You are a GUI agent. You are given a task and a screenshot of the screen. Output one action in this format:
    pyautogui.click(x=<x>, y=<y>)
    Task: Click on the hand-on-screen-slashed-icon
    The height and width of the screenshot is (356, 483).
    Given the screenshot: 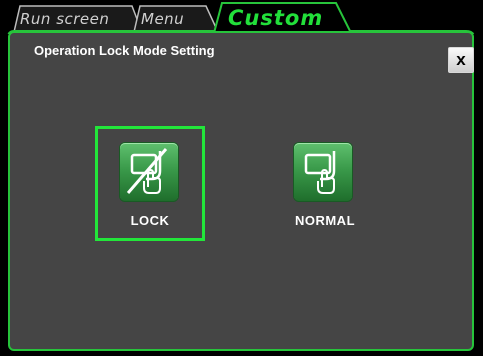 What is the action you would take?
    pyautogui.click(x=149, y=172)
    